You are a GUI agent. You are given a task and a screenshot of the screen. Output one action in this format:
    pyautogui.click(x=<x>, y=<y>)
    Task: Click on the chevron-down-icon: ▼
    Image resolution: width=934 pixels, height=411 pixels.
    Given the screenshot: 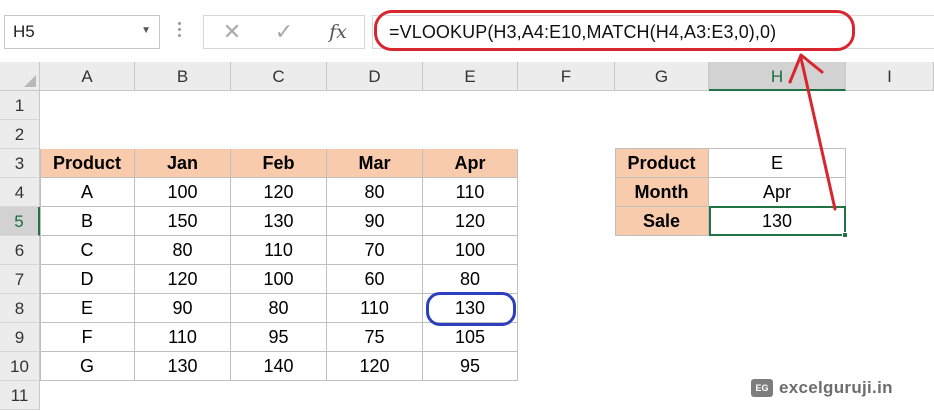 What is the action you would take?
    pyautogui.click(x=146, y=30)
    